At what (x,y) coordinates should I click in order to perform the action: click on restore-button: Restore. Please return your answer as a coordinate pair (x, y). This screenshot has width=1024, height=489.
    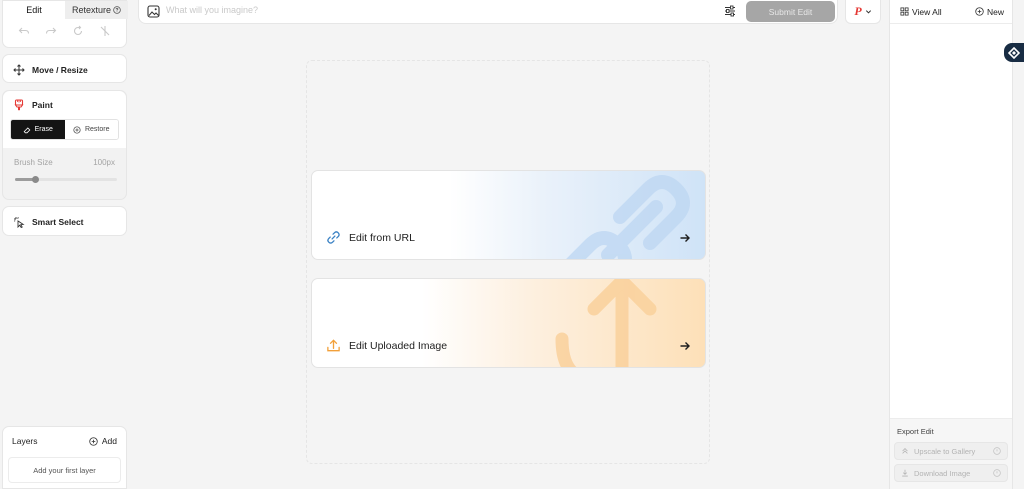
    Looking at the image, I should click on (91, 129).